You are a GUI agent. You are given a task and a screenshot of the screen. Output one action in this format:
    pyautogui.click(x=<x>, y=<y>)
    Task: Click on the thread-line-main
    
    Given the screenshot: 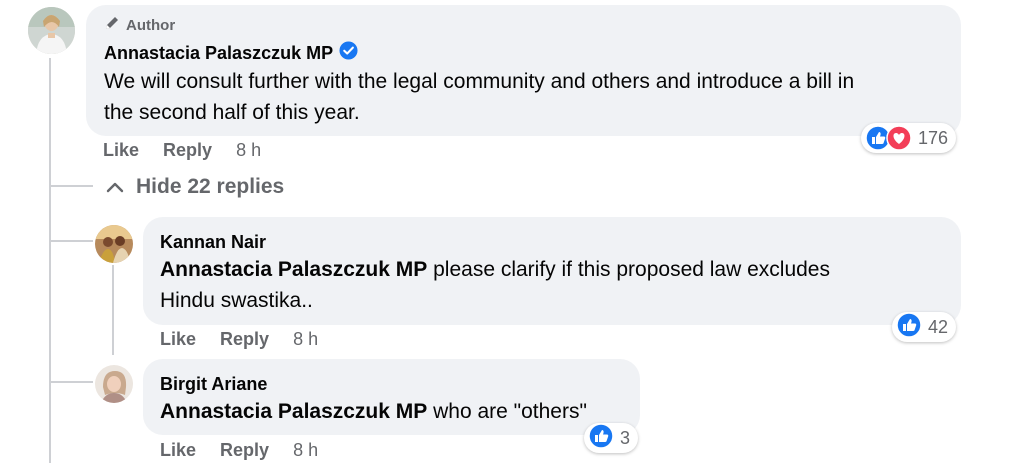 What is the action you would take?
    pyautogui.click(x=50, y=260)
    